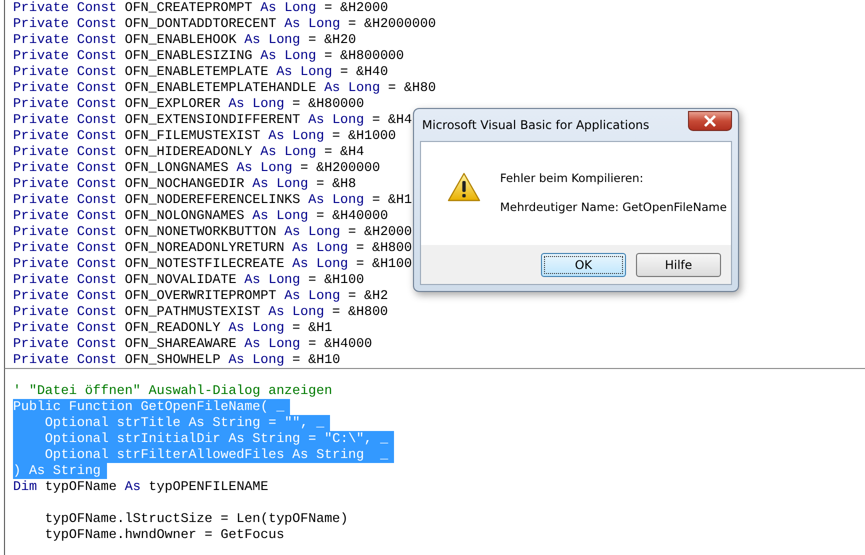  I want to click on code-line: Private Const OFN_NOCHANGEDIR As Long = &H8, so click(185, 184).